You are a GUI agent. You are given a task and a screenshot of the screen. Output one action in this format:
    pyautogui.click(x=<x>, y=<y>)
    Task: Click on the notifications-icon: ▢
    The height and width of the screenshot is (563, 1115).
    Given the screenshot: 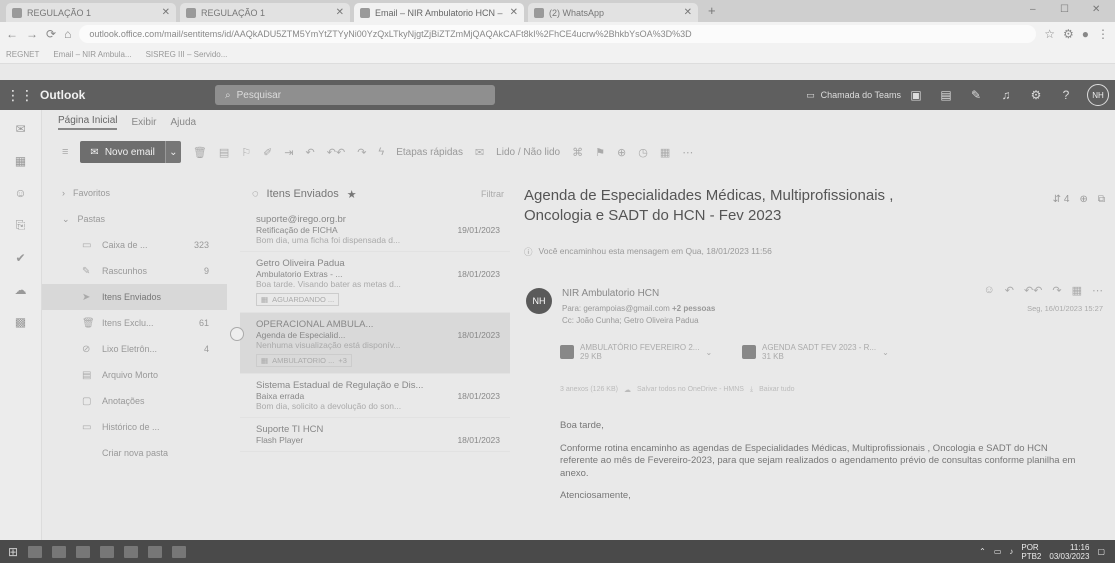 What is the action you would take?
    pyautogui.click(x=1101, y=551)
    